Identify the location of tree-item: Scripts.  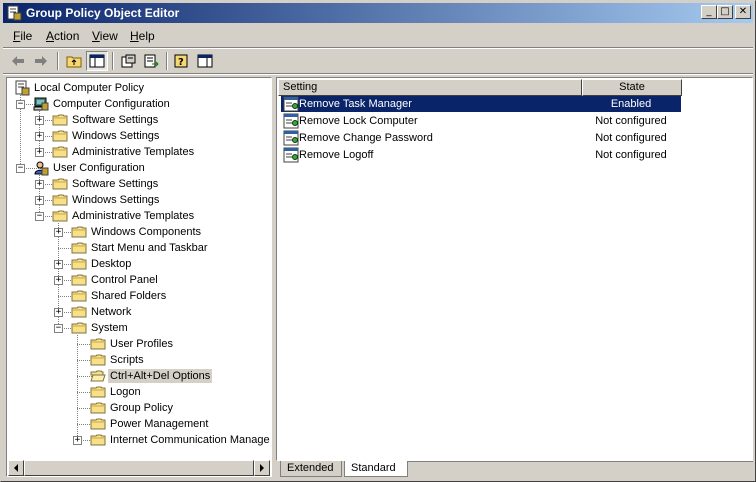
(139, 360).